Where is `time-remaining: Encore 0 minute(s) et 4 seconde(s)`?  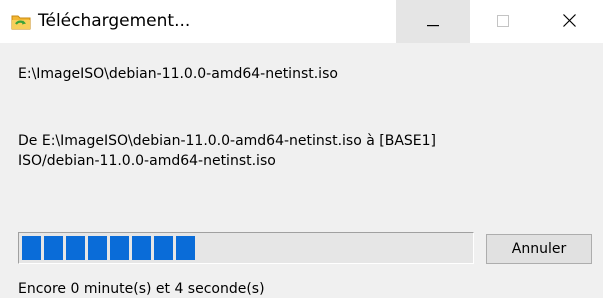 time-remaining: Encore 0 minute(s) et 4 seconde(s) is located at coordinates (141, 289).